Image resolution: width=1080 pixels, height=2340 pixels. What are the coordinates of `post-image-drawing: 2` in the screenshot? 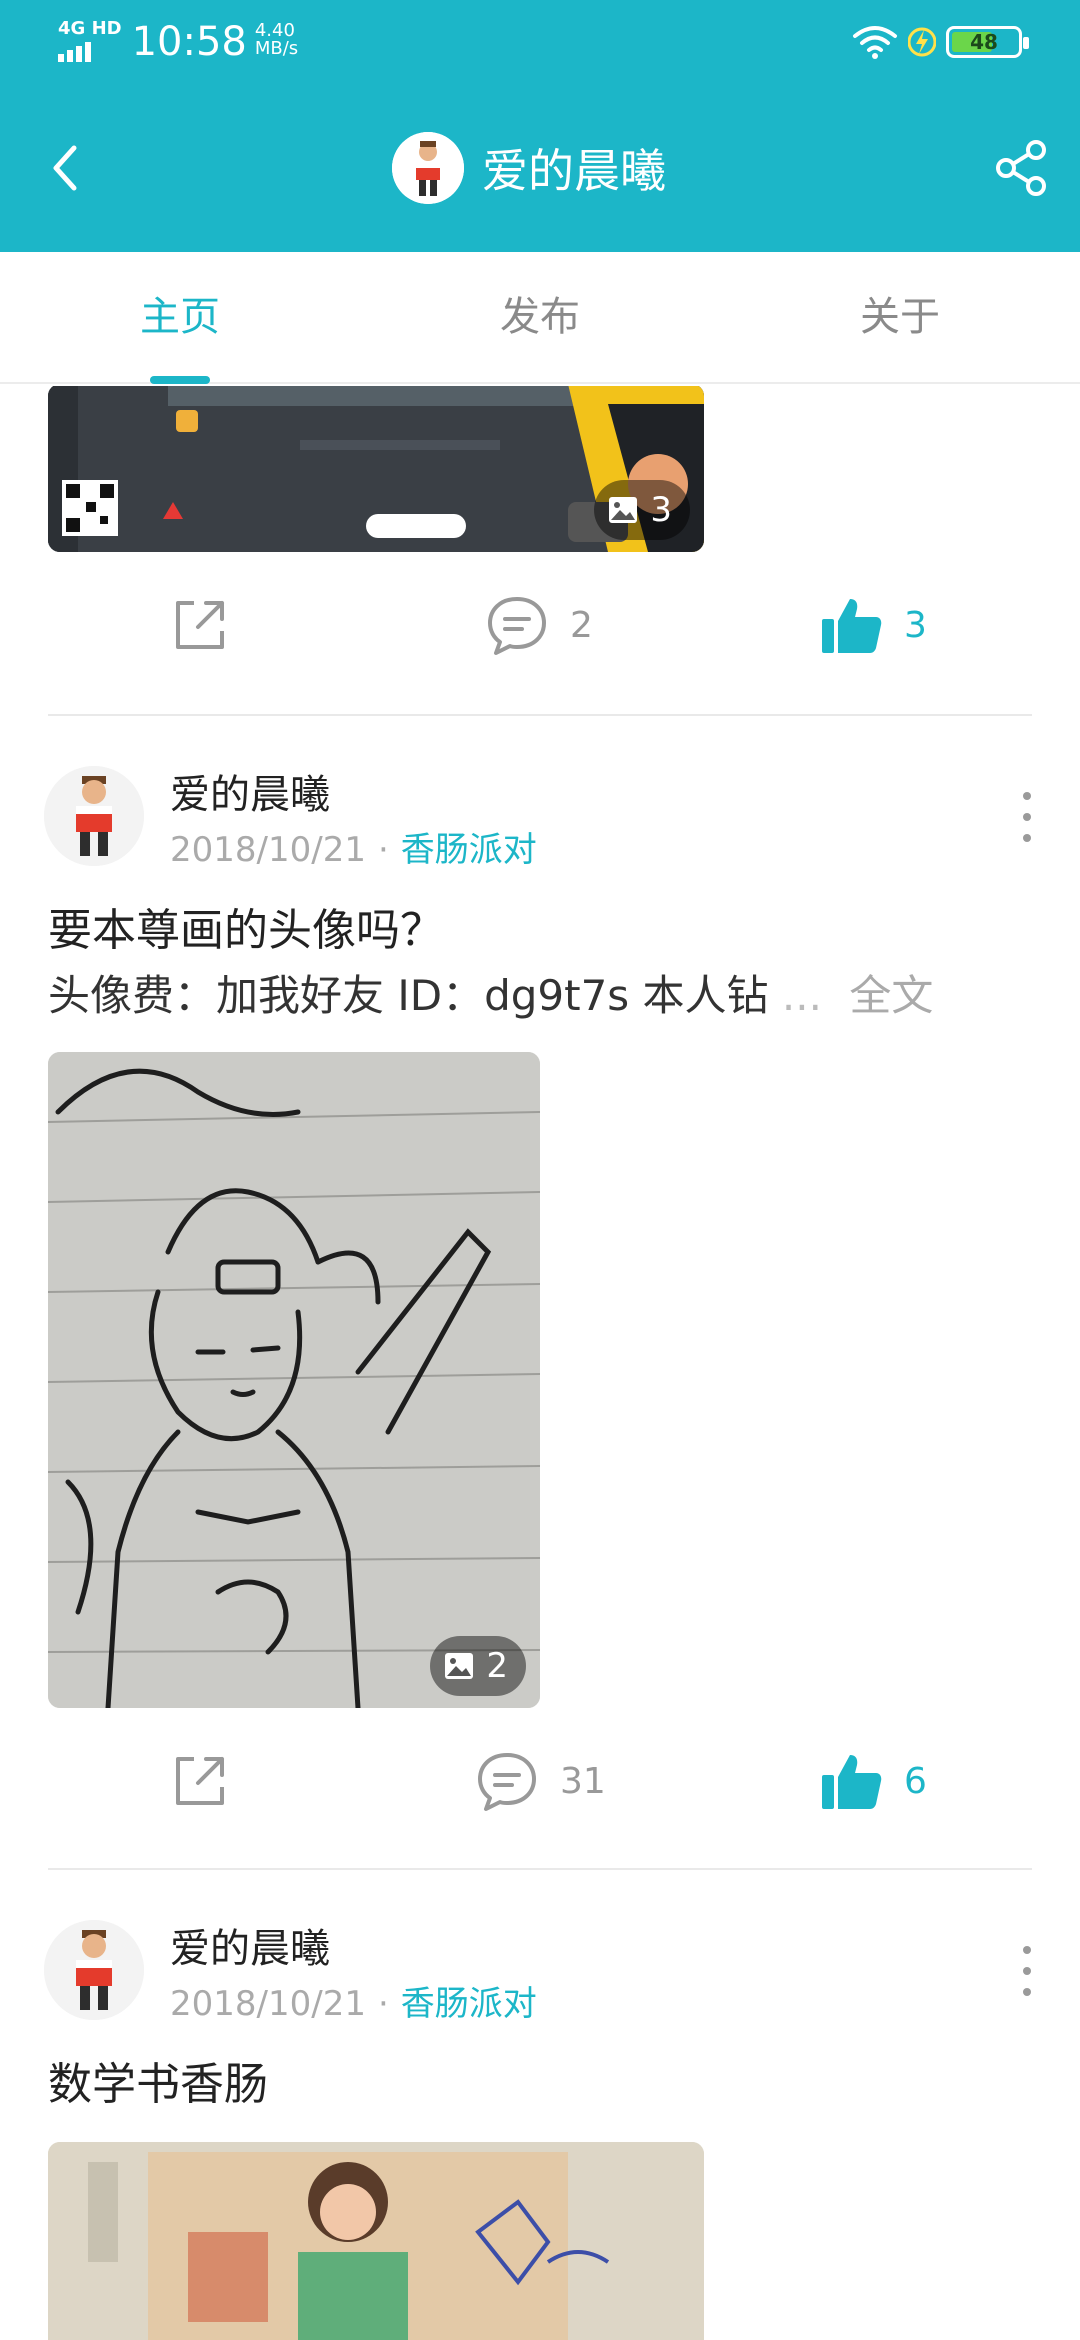 It's located at (294, 1380).